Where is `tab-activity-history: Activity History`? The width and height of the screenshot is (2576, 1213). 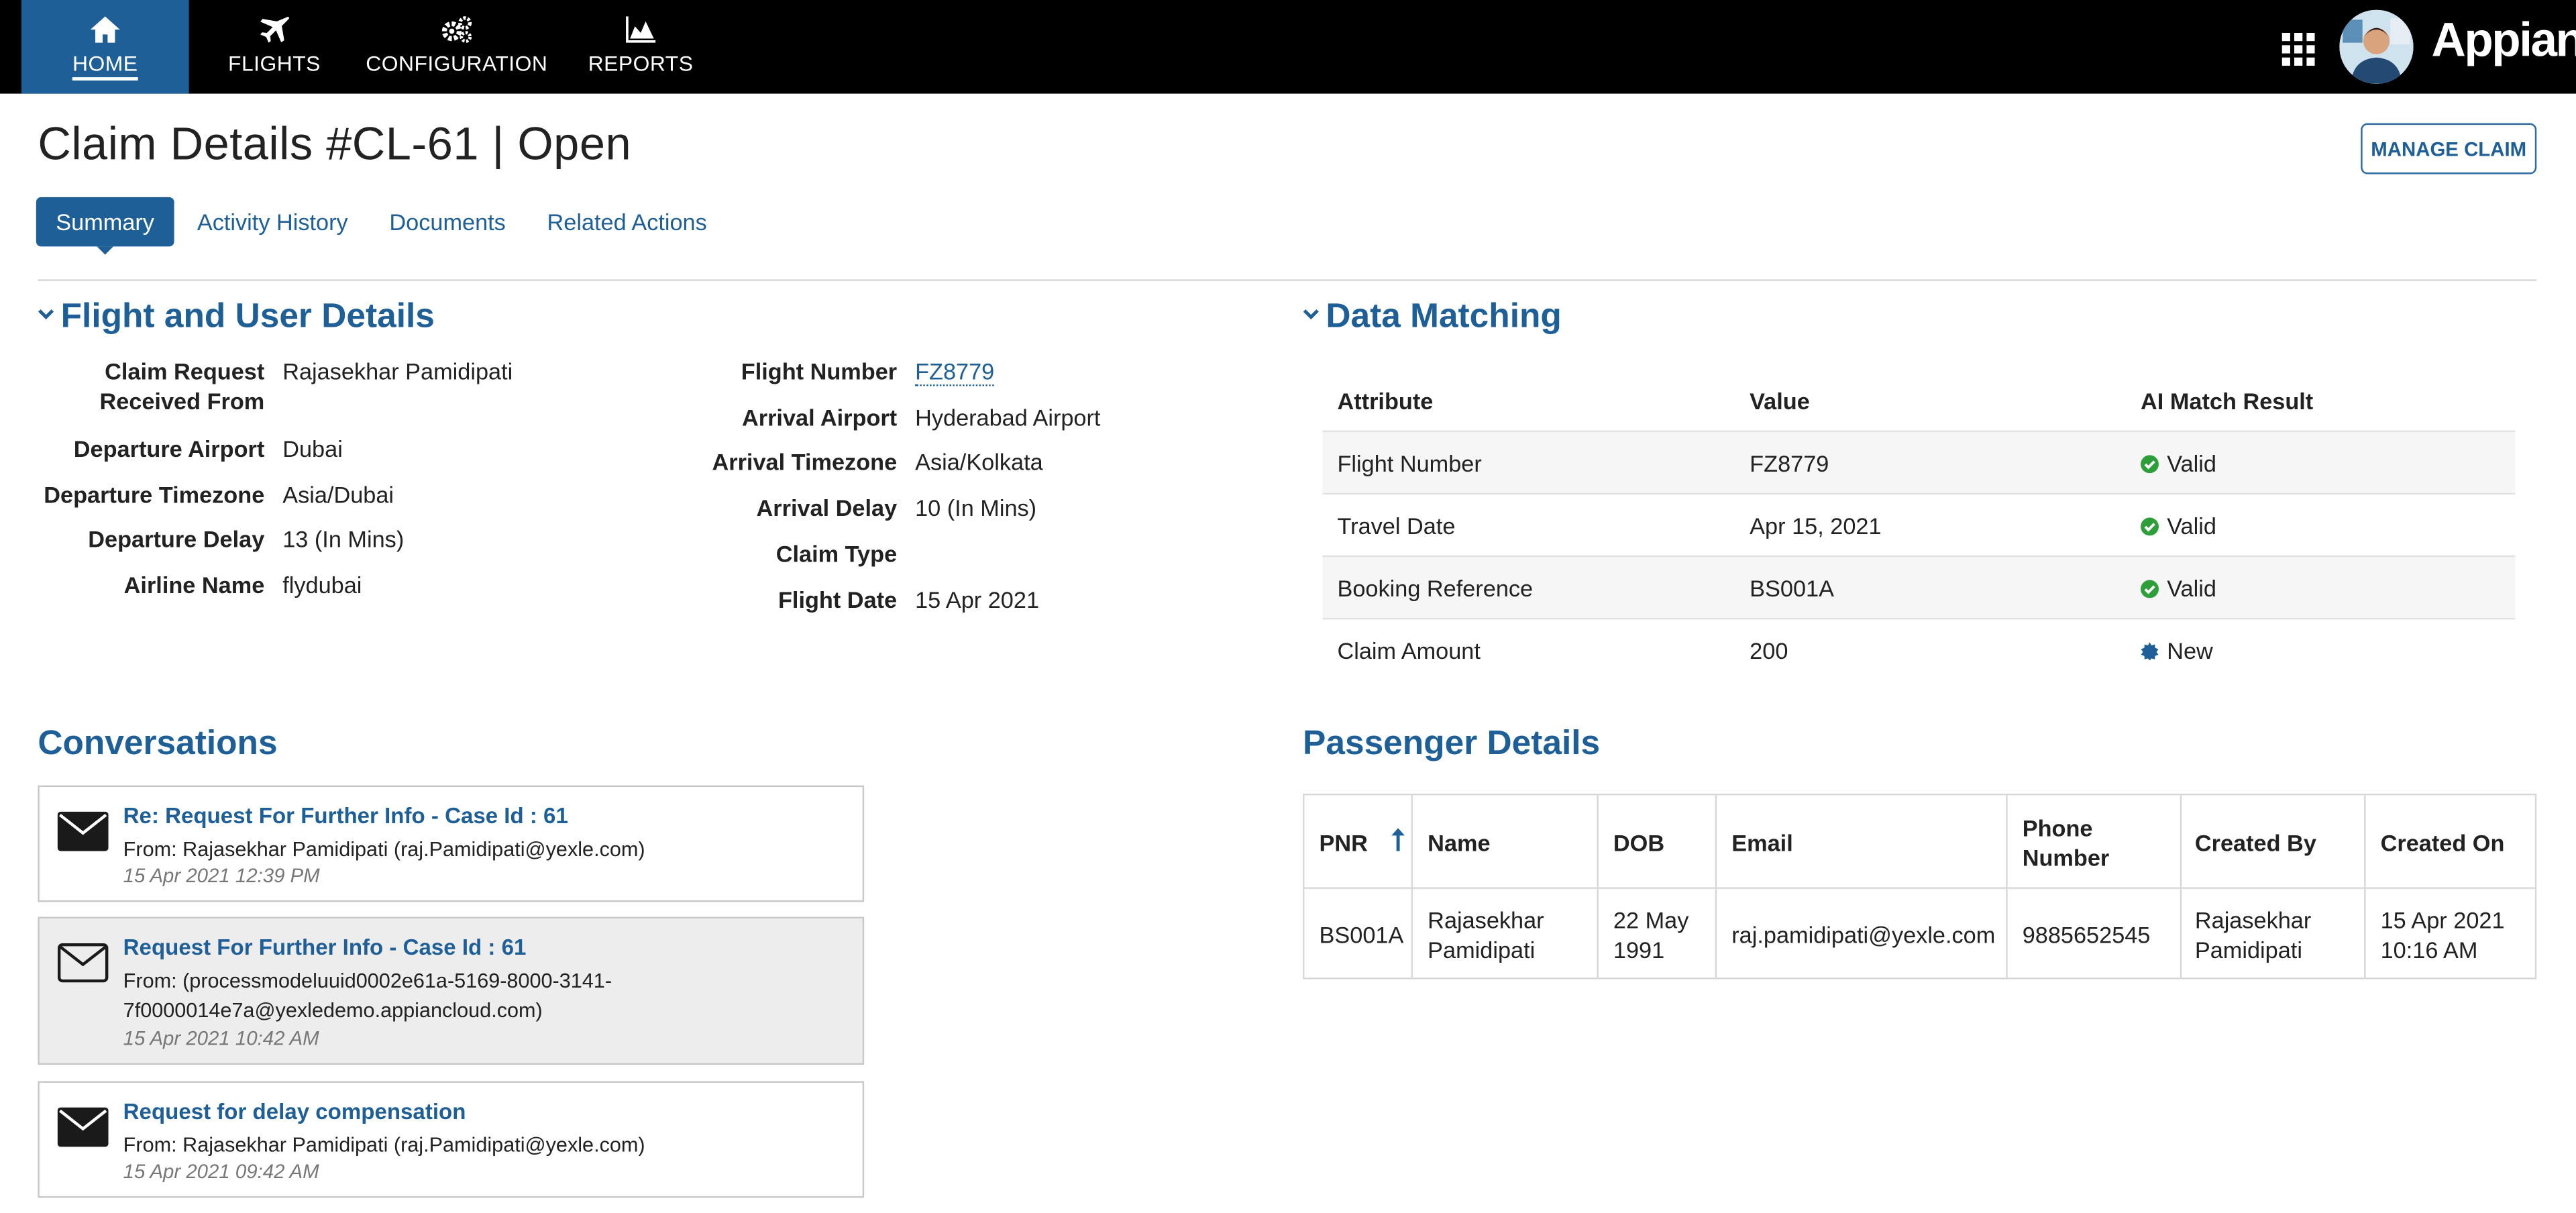
tab-activity-history: Activity History is located at coordinates (272, 222).